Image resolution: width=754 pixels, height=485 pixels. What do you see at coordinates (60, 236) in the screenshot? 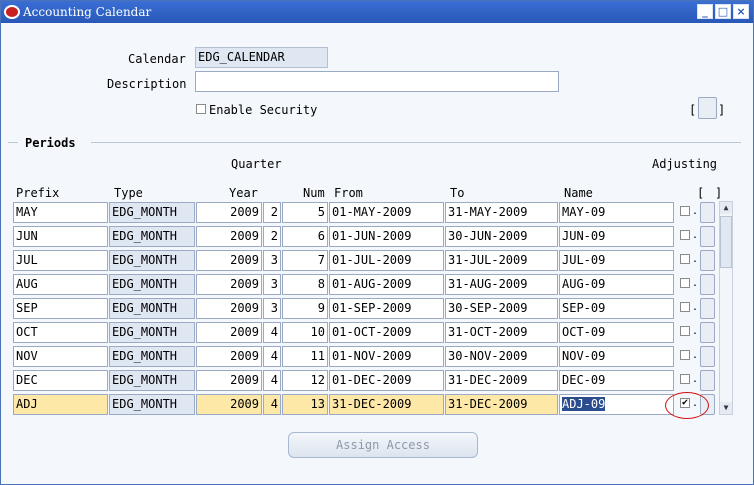
I see `prefix-cell: JUN` at bounding box center [60, 236].